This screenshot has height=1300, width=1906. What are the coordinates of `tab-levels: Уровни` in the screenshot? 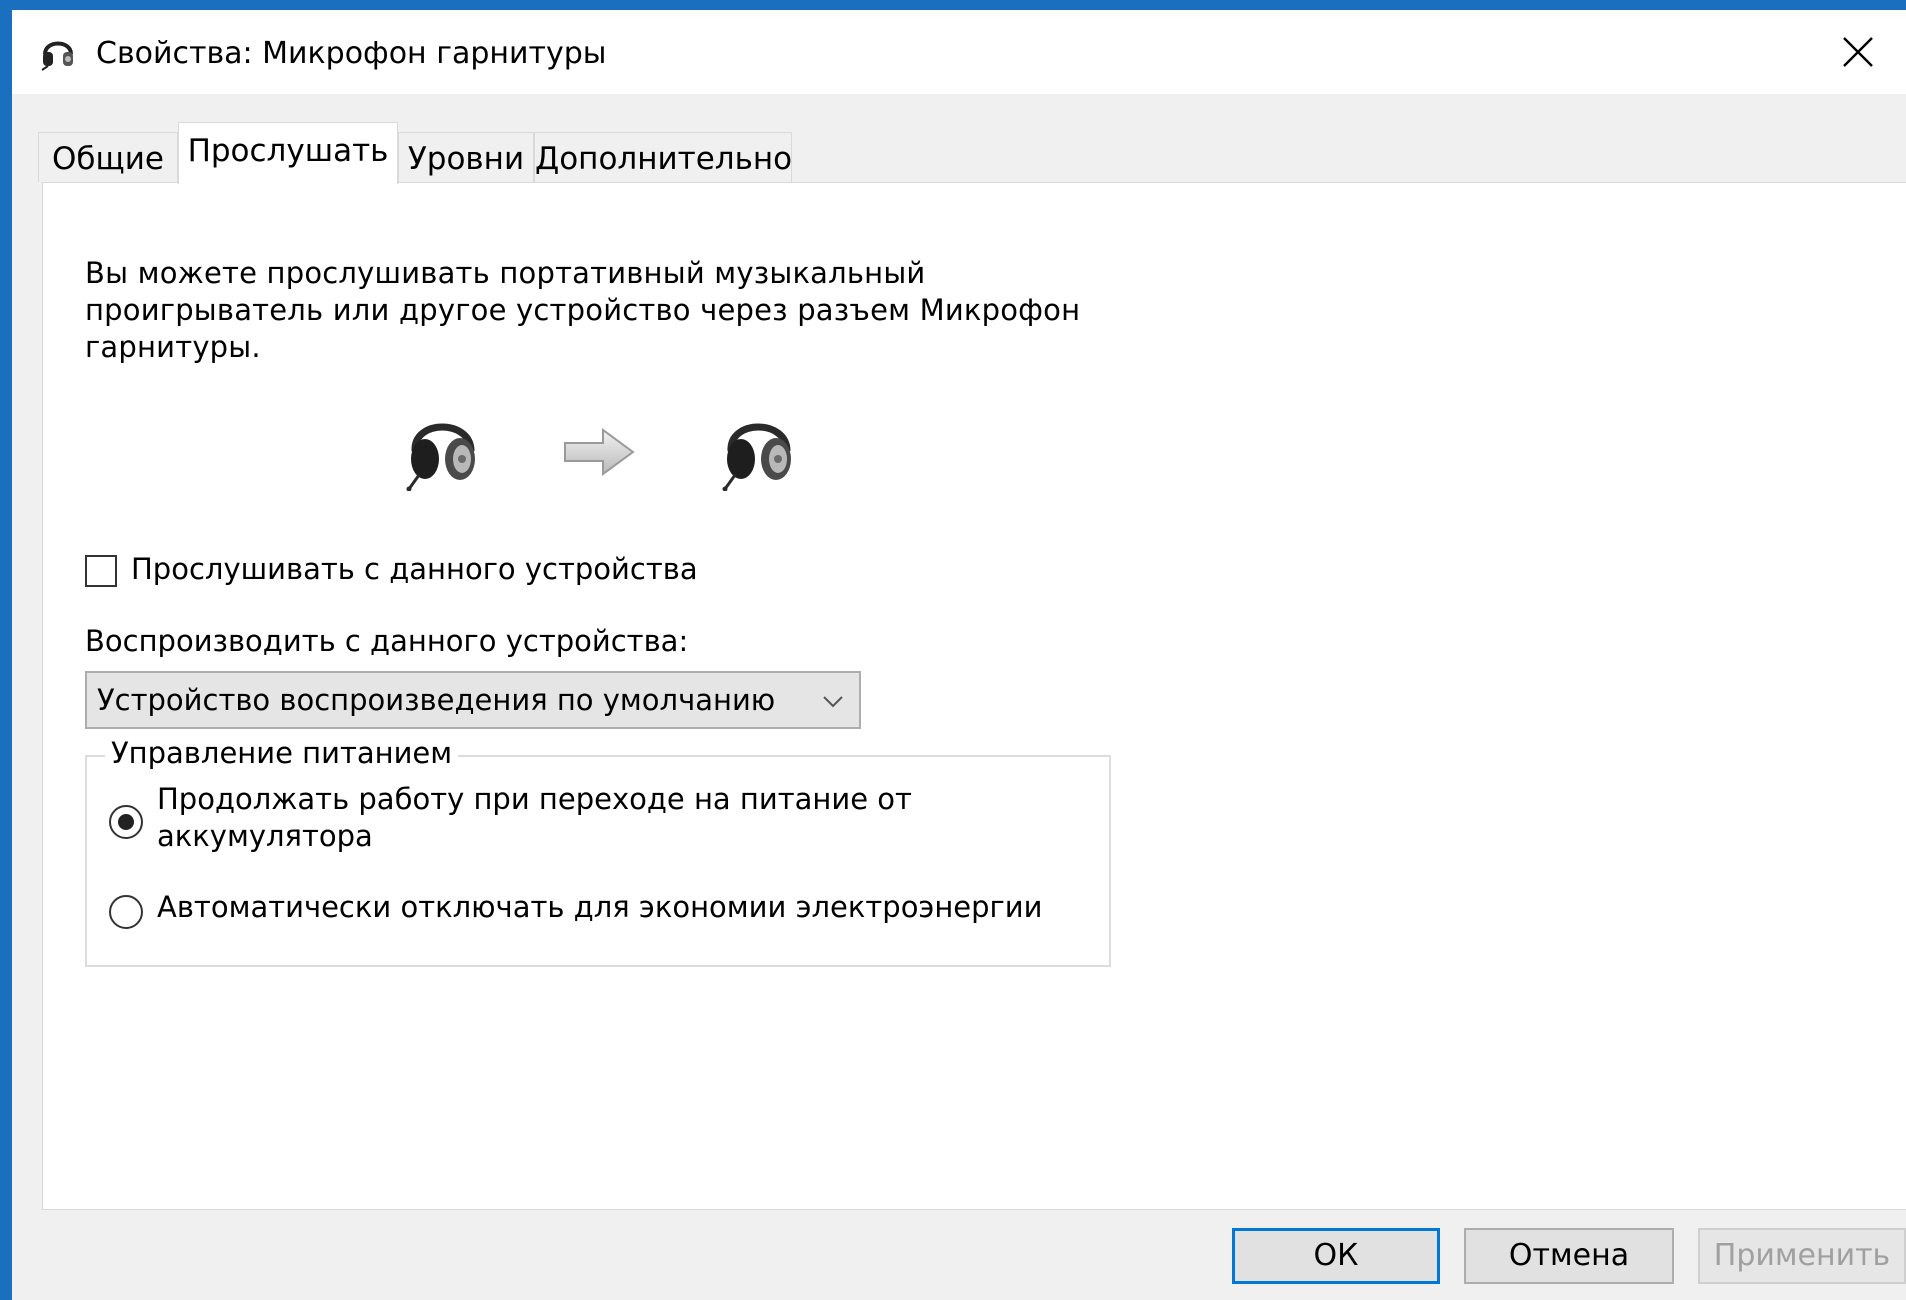 It's located at (466, 157).